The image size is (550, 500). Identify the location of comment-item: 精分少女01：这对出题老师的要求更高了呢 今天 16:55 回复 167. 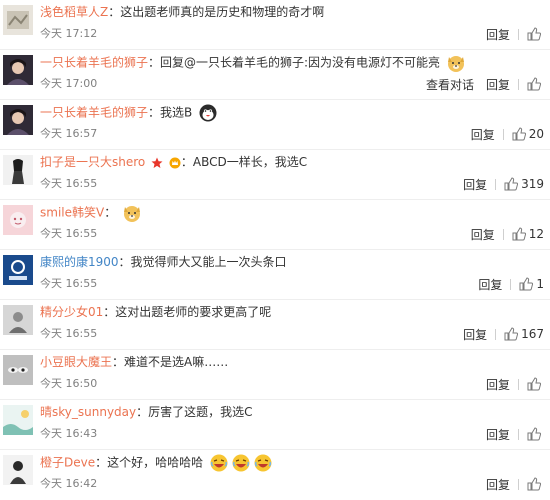
(275, 325).